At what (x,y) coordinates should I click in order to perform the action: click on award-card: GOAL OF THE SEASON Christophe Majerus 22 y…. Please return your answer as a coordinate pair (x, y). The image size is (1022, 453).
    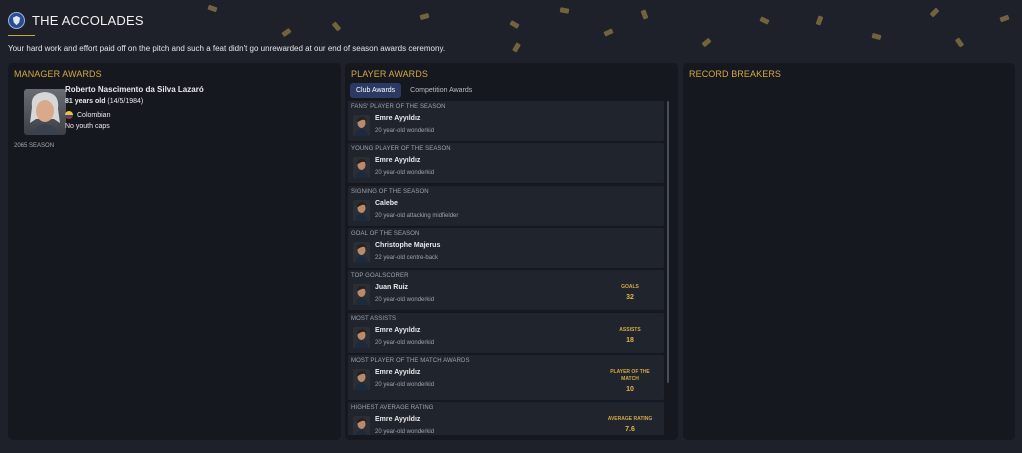
    Looking at the image, I should click on (506, 248).